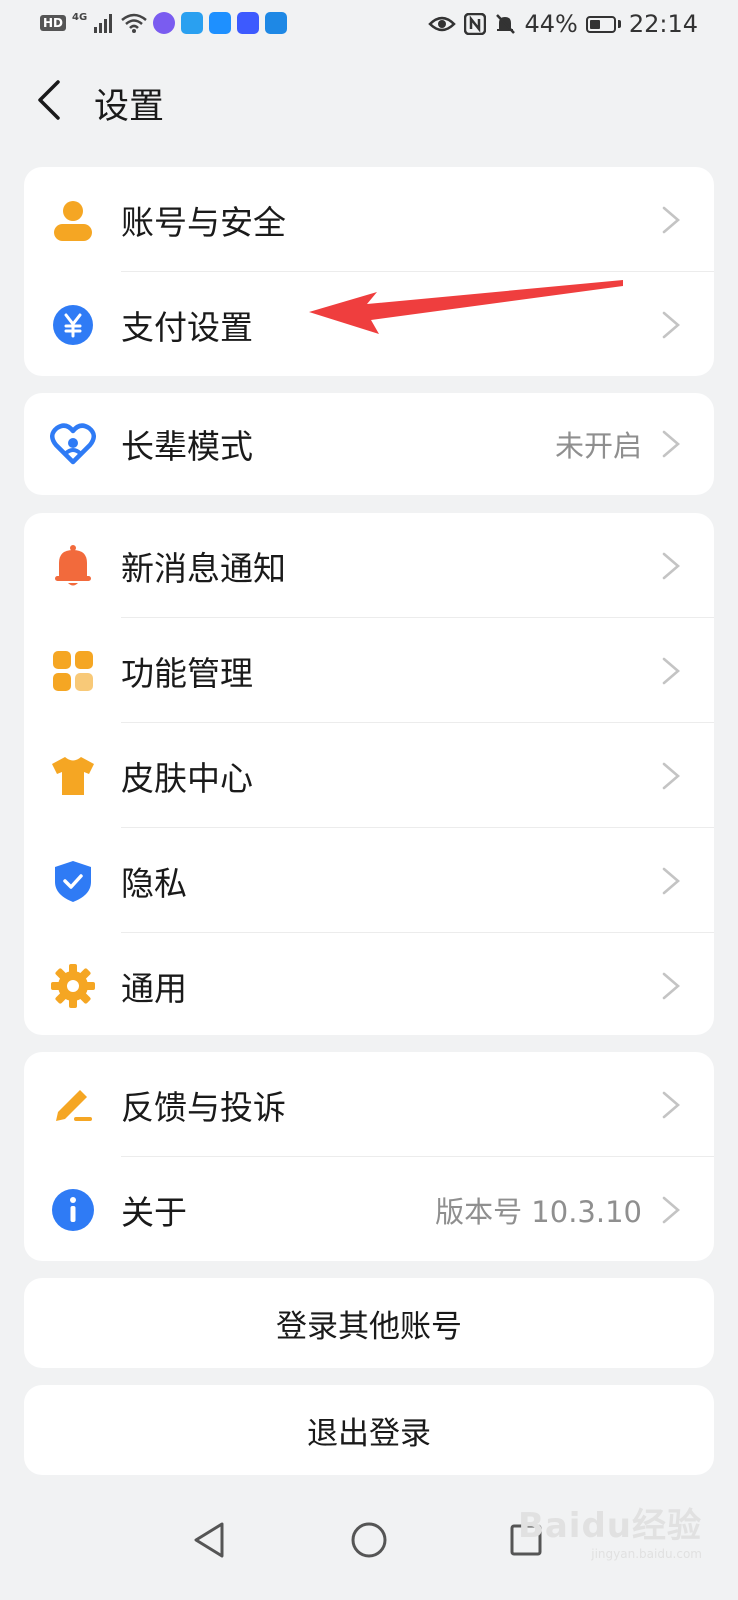 The image size is (738, 1600). I want to click on hd-badge: HD, so click(53, 23).